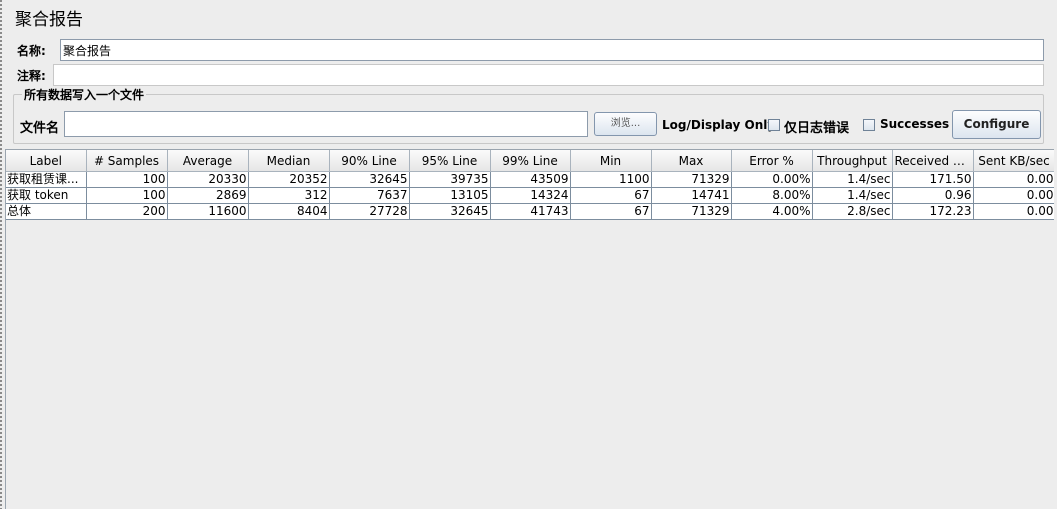  Describe the element at coordinates (914, 124) in the screenshot. I see `successes-label: Successes` at that location.